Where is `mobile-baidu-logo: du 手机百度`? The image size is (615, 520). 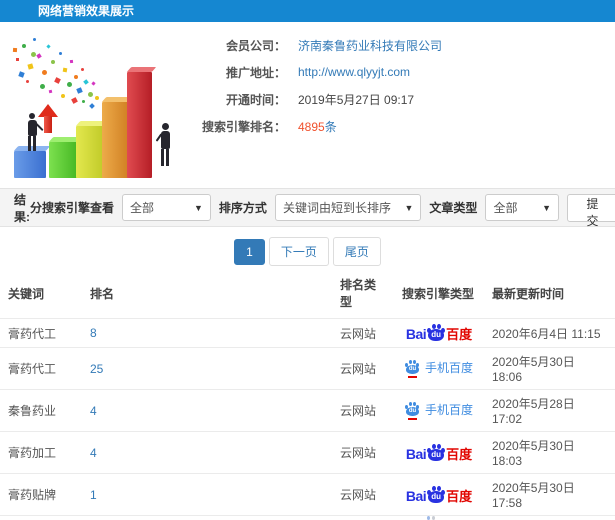 mobile-baidu-logo: du 手机百度 is located at coordinates (438, 410).